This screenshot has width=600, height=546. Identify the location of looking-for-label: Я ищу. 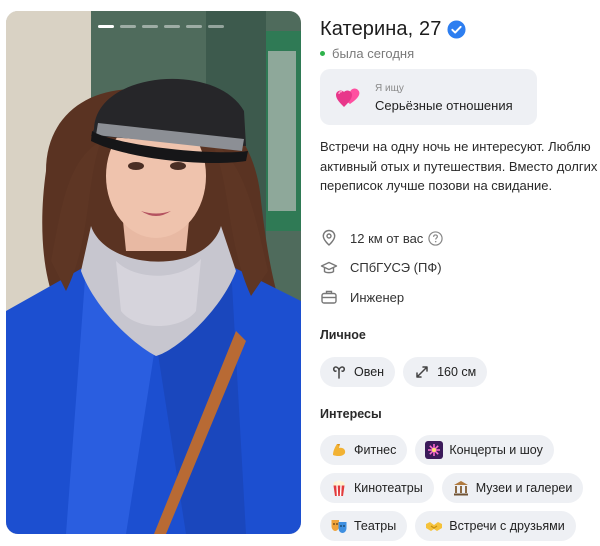
(389, 88).